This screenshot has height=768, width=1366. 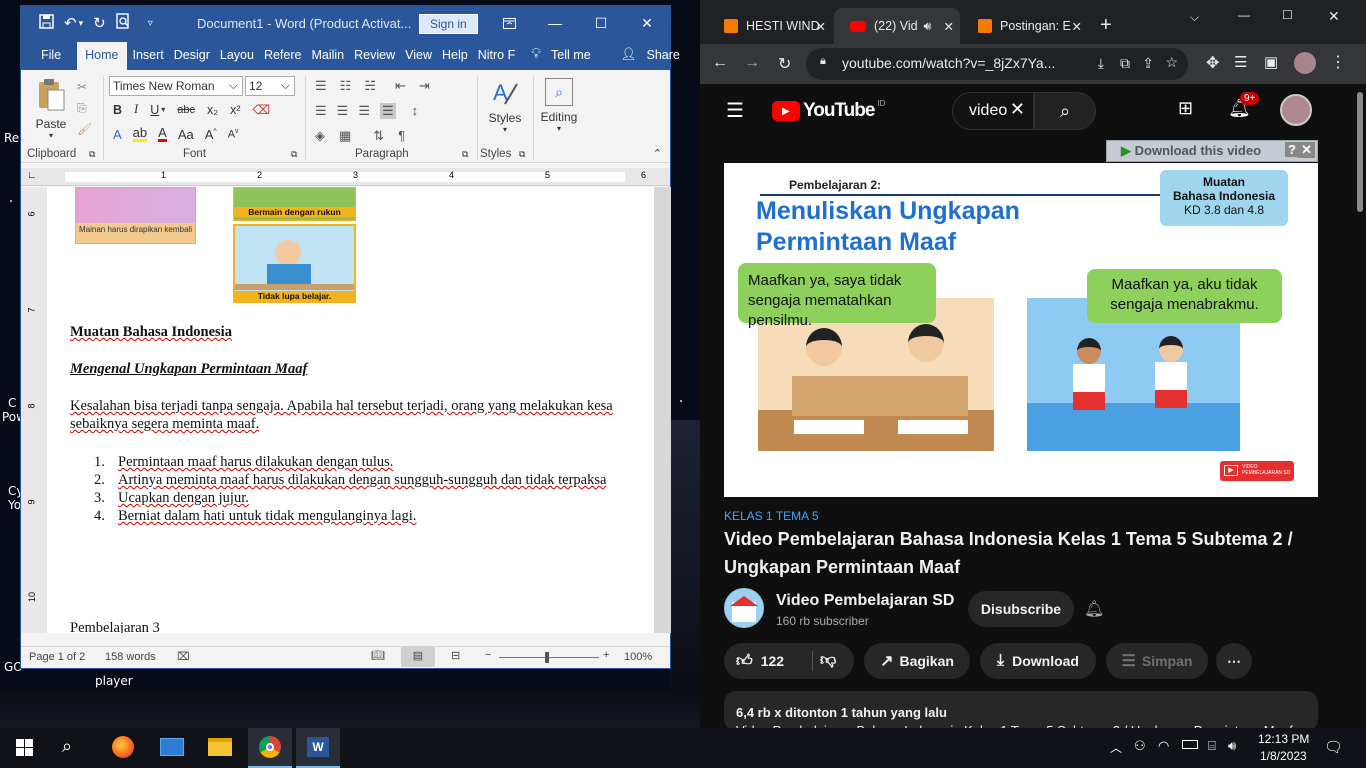 What do you see at coordinates (1232, 746) in the screenshot?
I see `volume-icon: 🔊︎` at bounding box center [1232, 746].